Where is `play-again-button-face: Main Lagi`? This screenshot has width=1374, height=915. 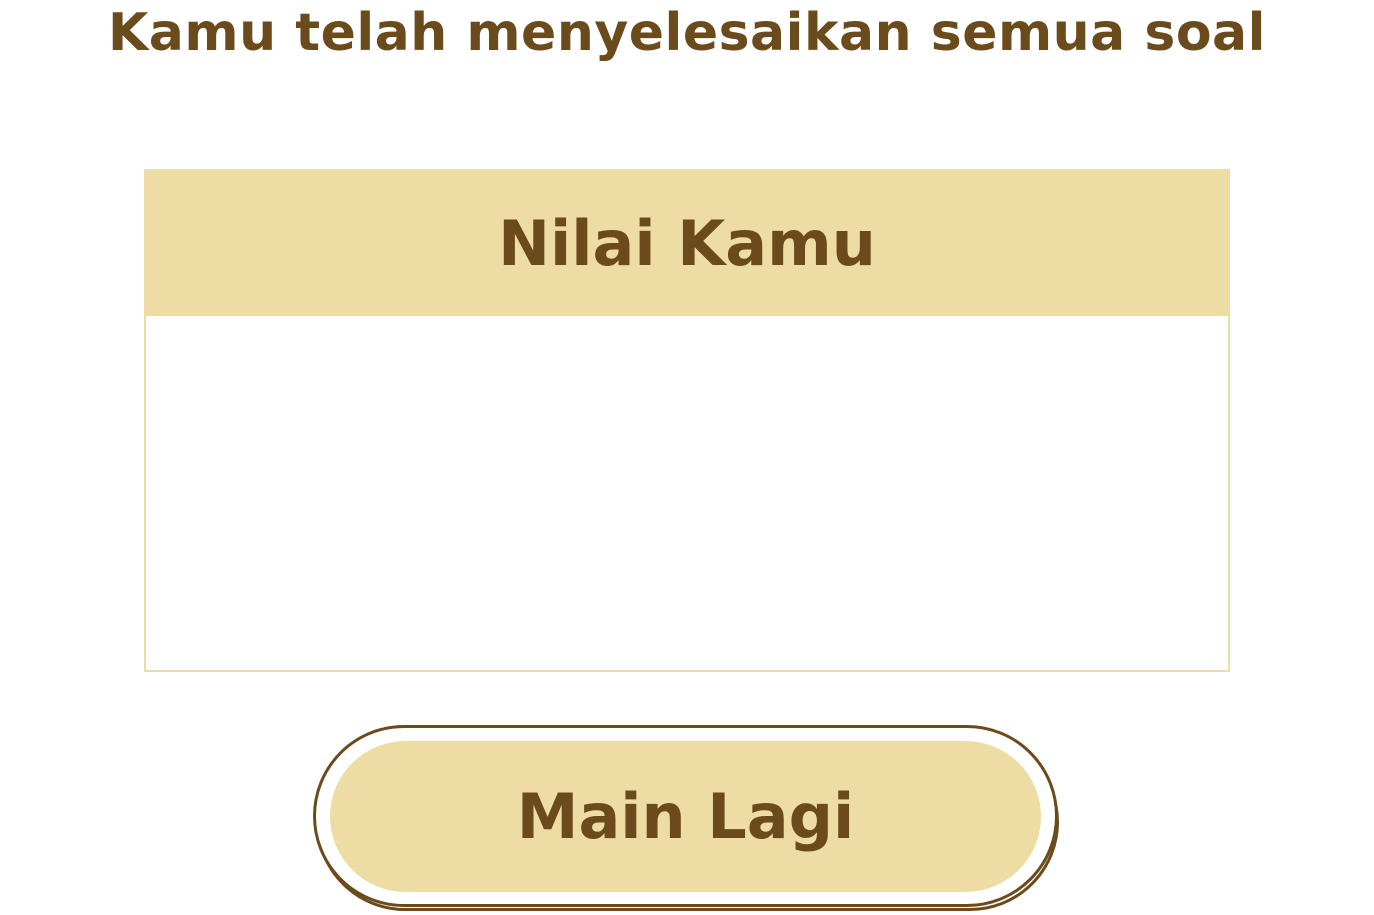
play-again-button-face: Main Lagi is located at coordinates (685, 816).